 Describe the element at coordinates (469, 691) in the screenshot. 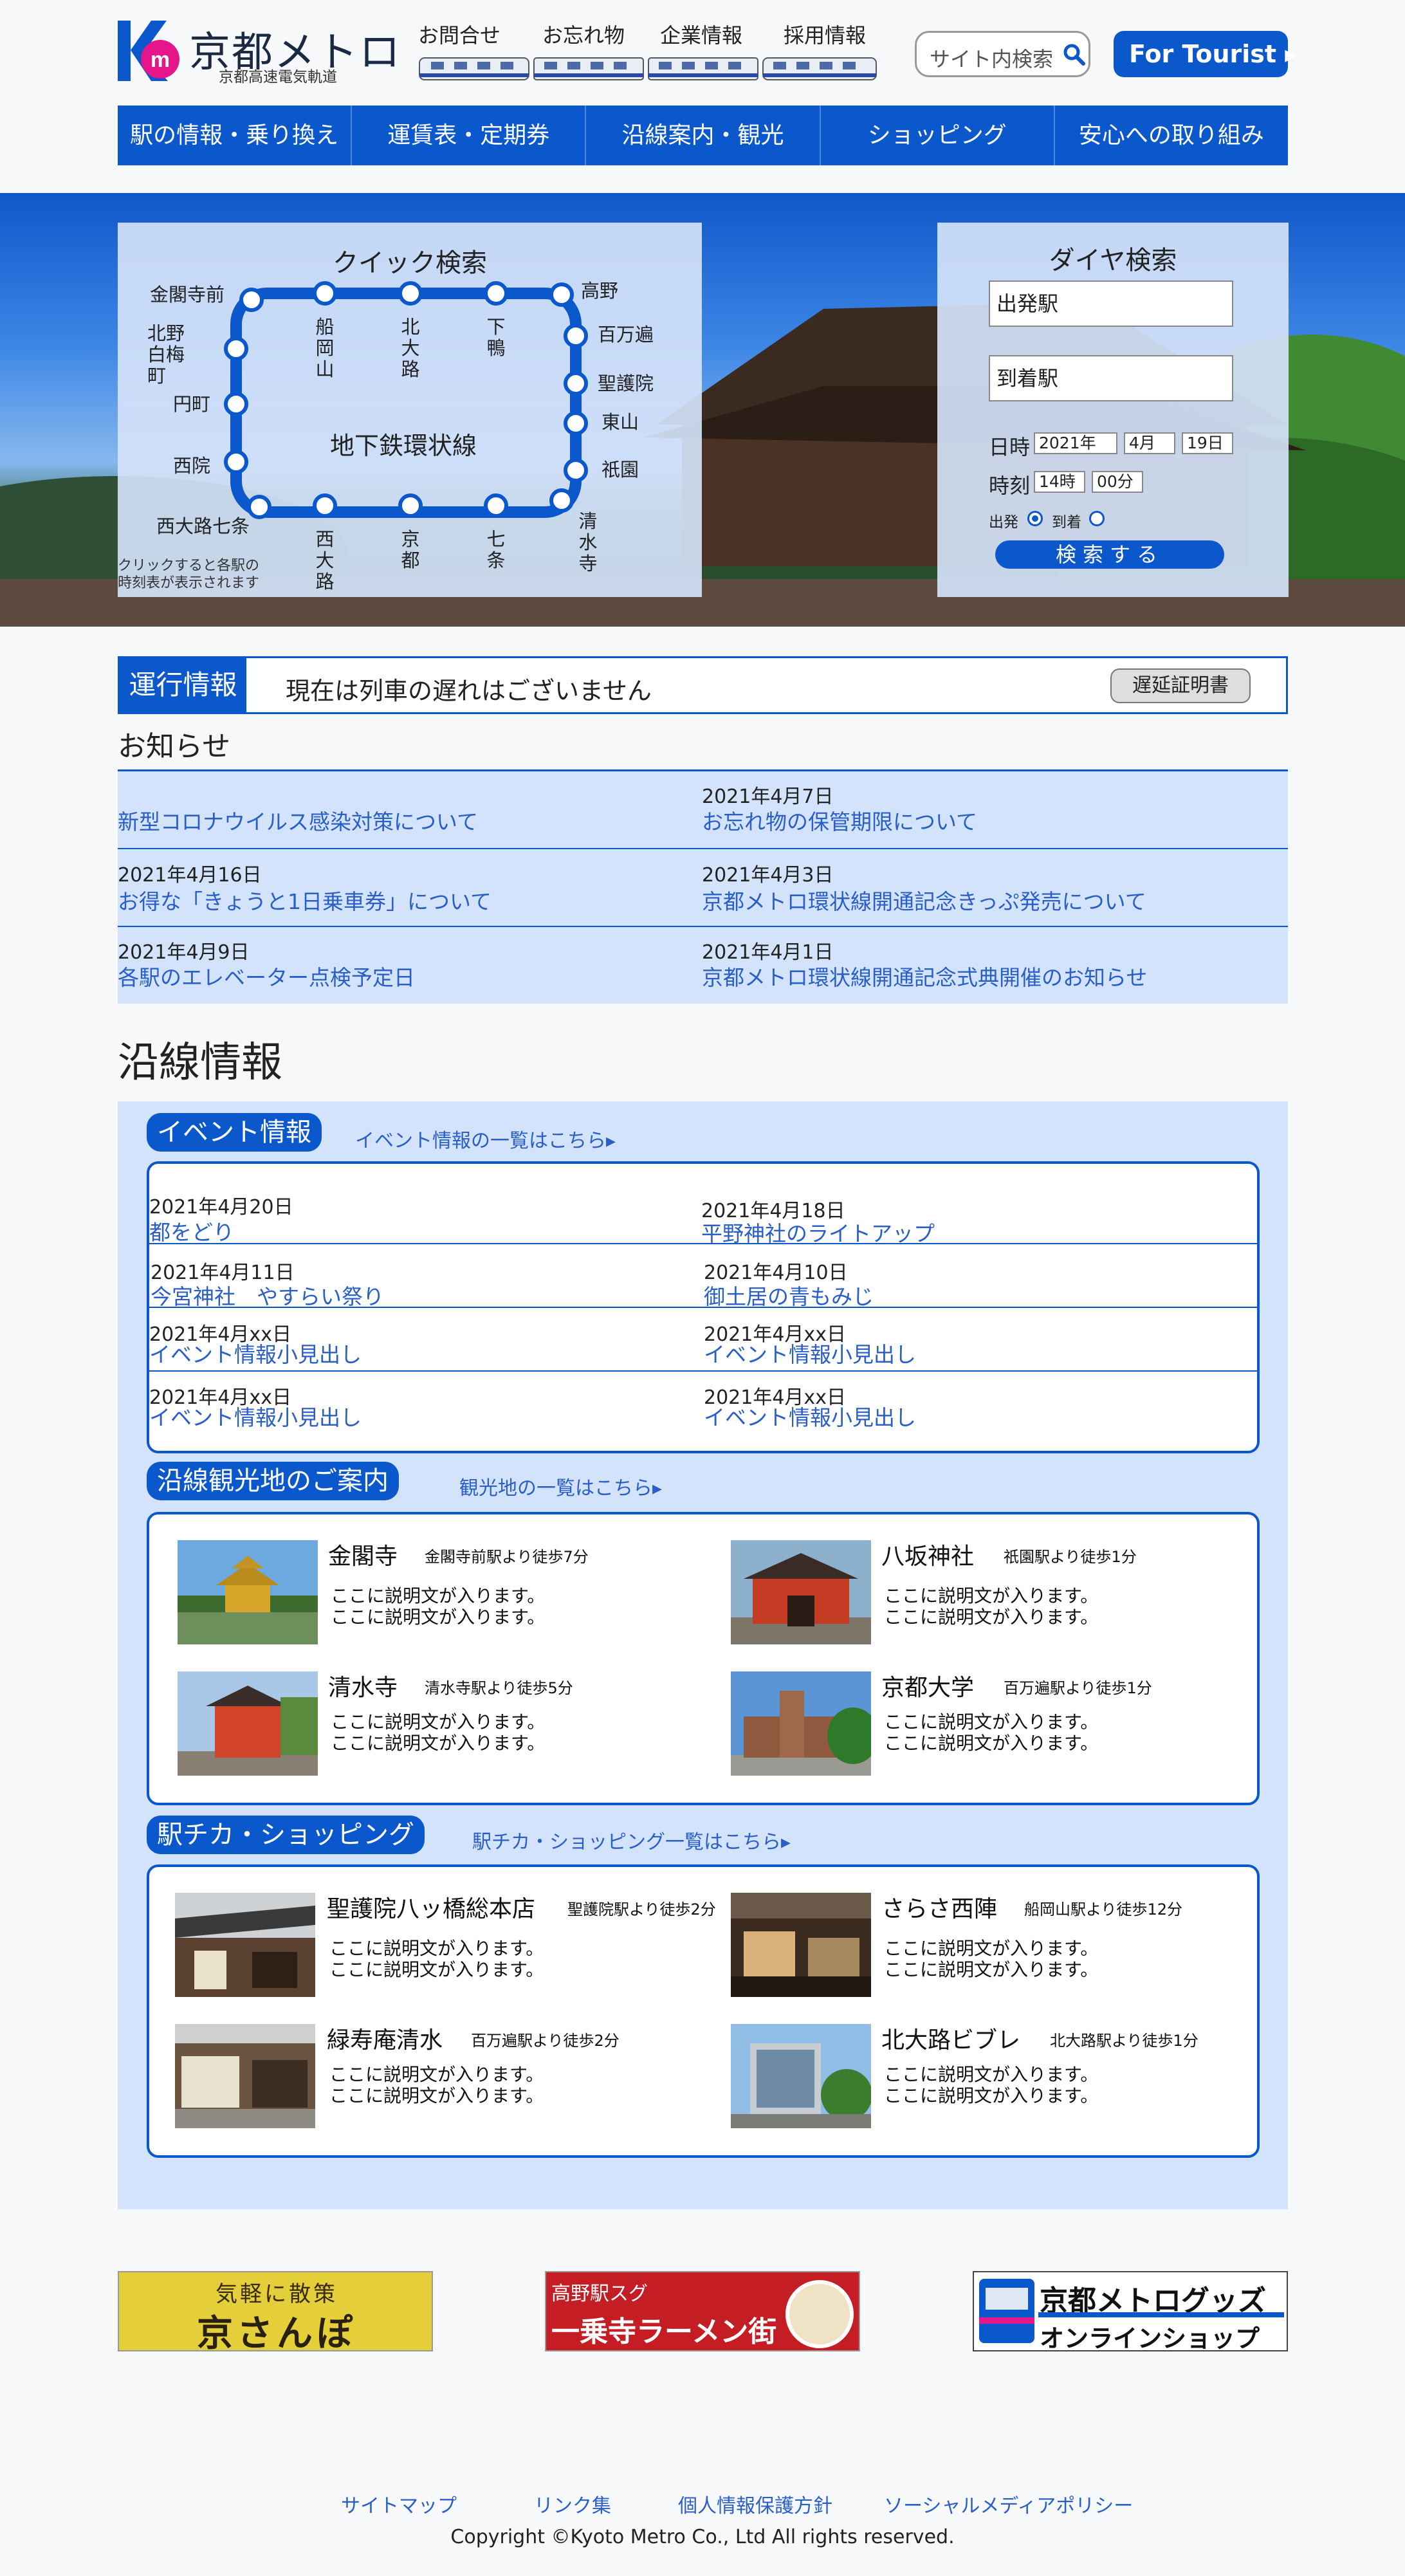

I see `operation-status-message: 現在は列車の遅れはございません` at that location.